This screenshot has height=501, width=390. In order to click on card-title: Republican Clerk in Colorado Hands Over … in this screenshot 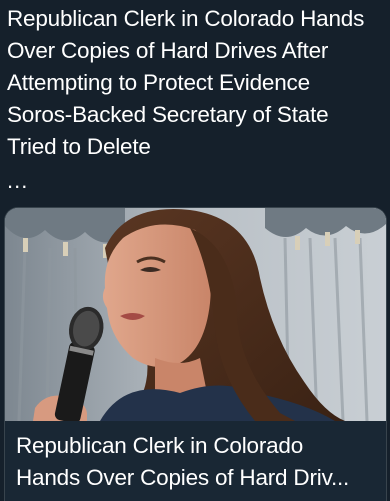, I will do `click(198, 462)`.